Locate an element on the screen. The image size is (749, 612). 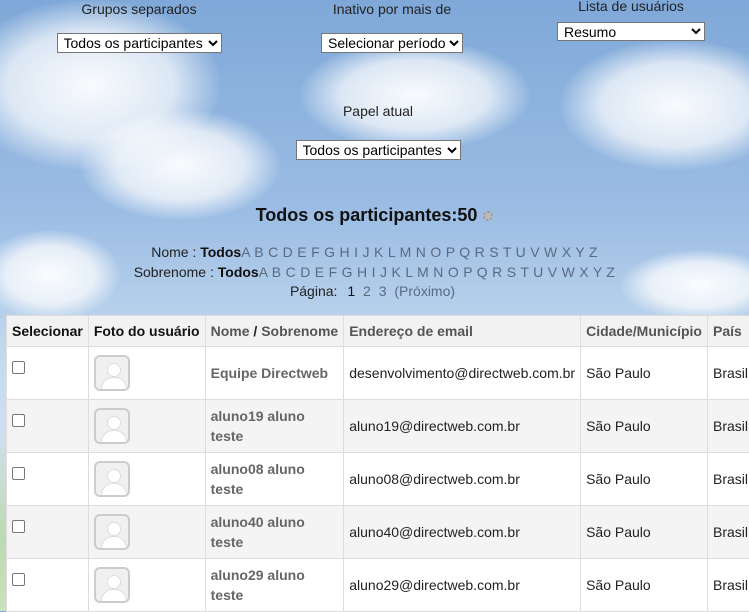
col-photo: Foto do usuário is located at coordinates (146, 331).